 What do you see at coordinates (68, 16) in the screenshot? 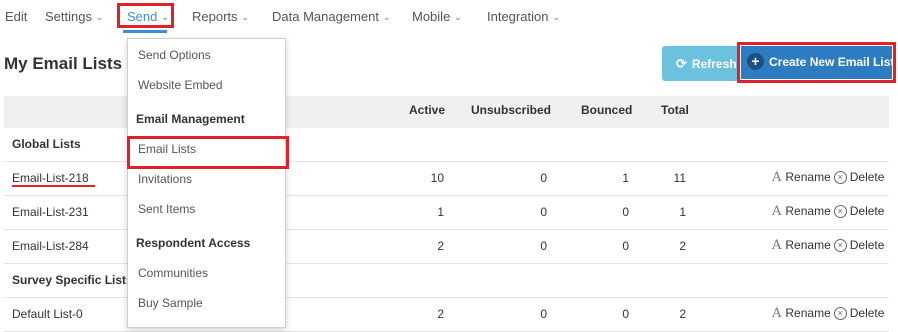
I see `nav-settings-label: Settings` at bounding box center [68, 16].